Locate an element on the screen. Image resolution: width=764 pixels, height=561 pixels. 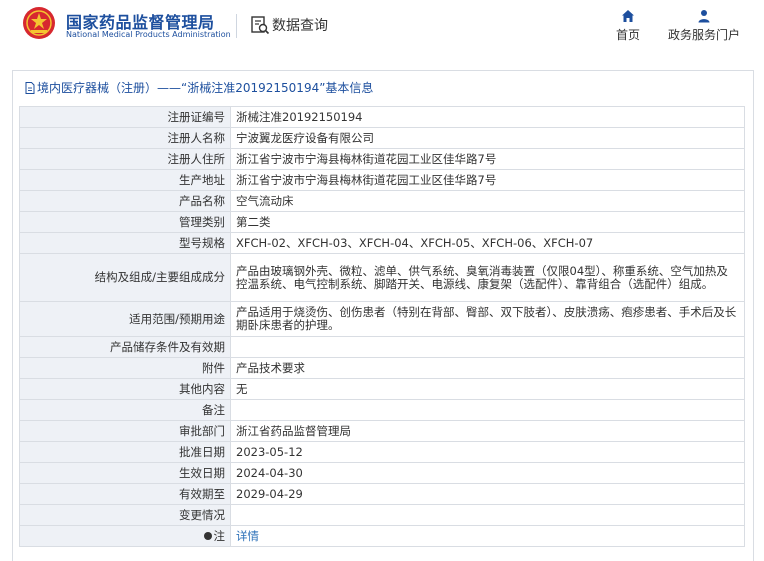
breadcrumb-title: “浙械注准20192150194”基本信息 is located at coordinates (277, 88).